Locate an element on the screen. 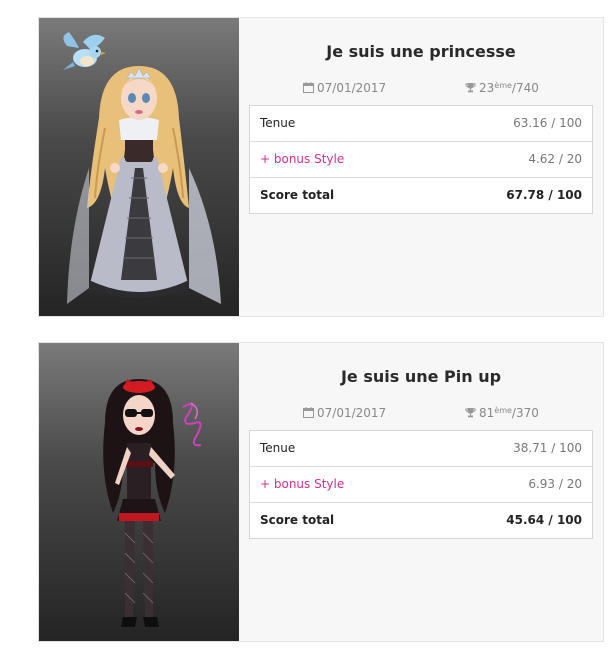 The width and height of the screenshot is (610, 661). bluebird-image is located at coordinates (84, 51).